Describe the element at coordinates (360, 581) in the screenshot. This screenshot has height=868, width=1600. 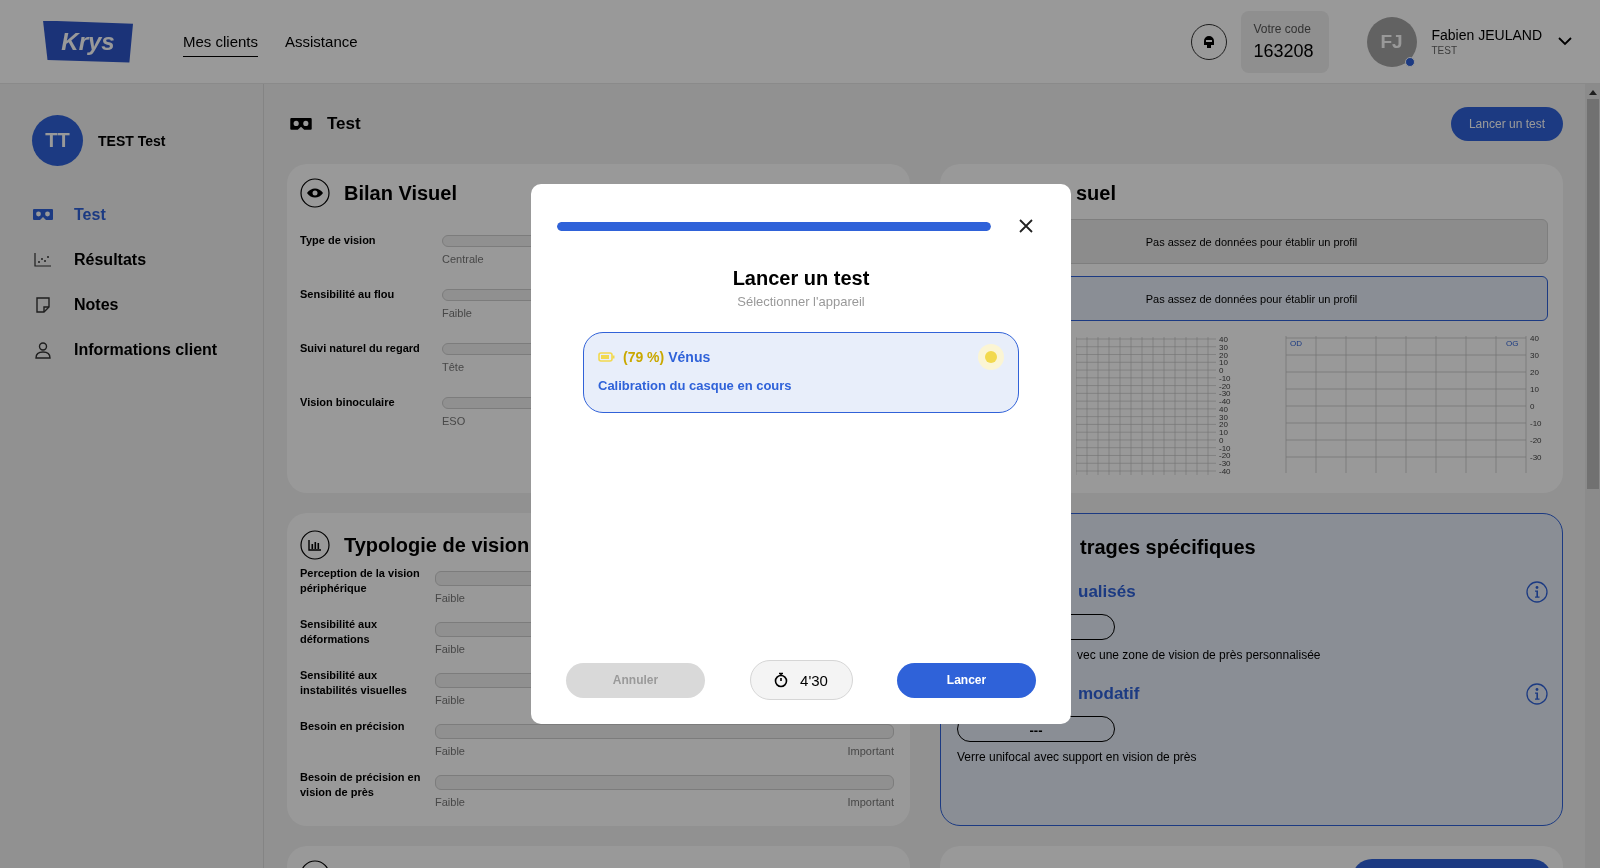
I see `row-label: Perception de la vision périphérique` at that location.